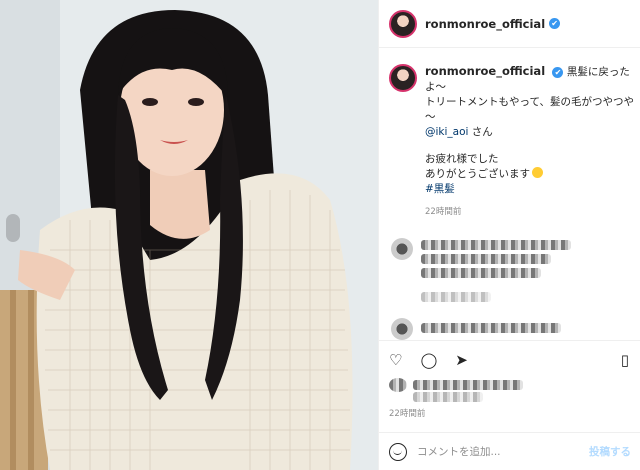 This screenshot has height=470, width=640. Describe the element at coordinates (480, 132) in the screenshot. I see `mention-suffix: さん` at that location.